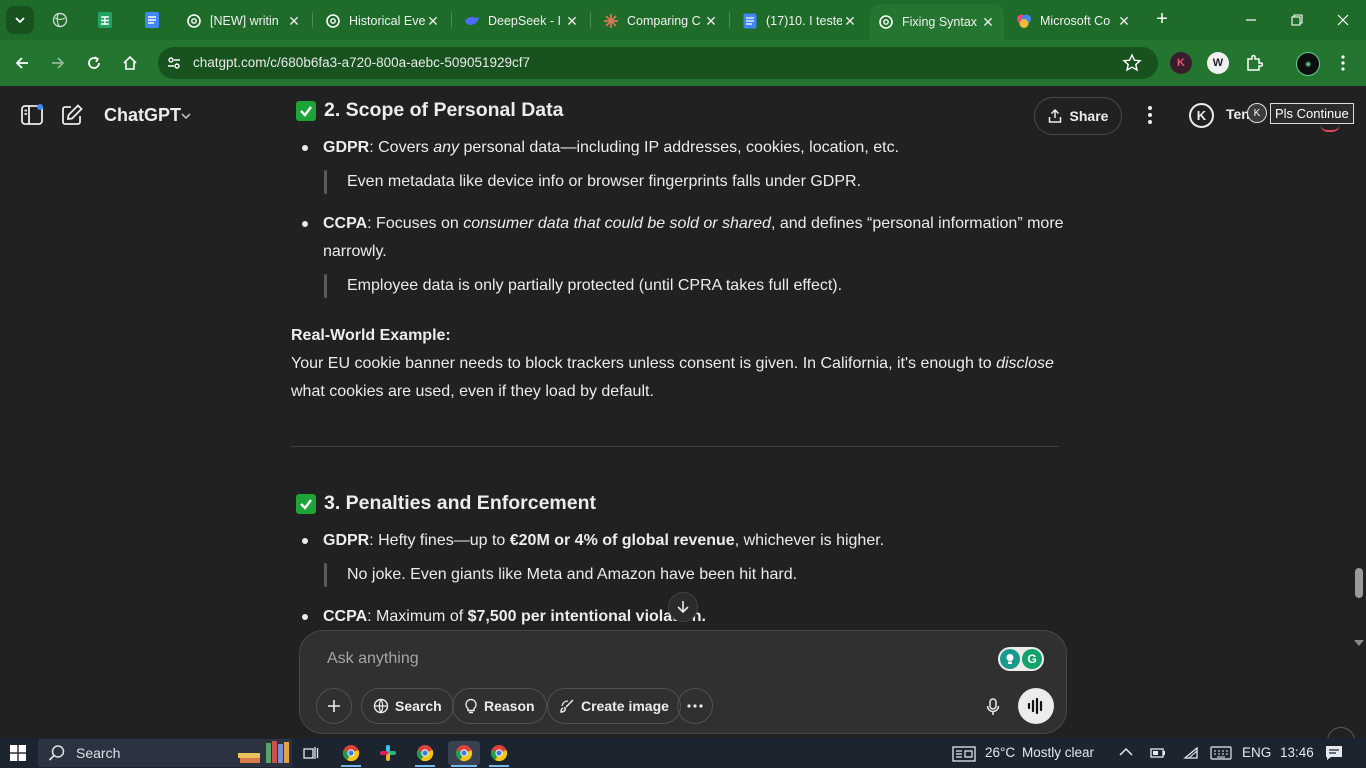 The height and width of the screenshot is (768, 1366). Describe the element at coordinates (993, 707) in the screenshot. I see `dictate-button` at that location.